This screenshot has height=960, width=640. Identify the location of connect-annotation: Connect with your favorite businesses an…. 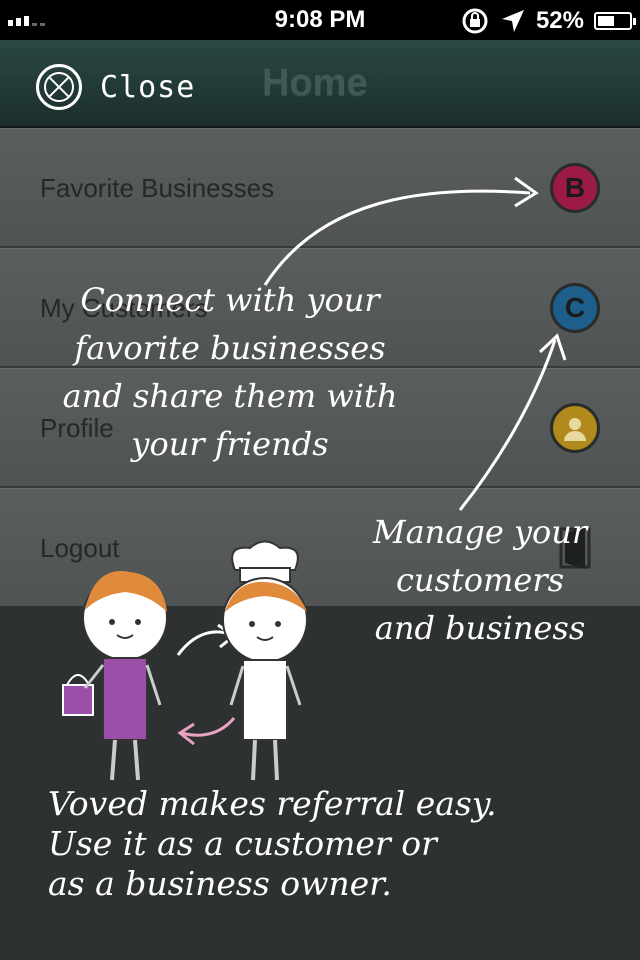
(230, 372).